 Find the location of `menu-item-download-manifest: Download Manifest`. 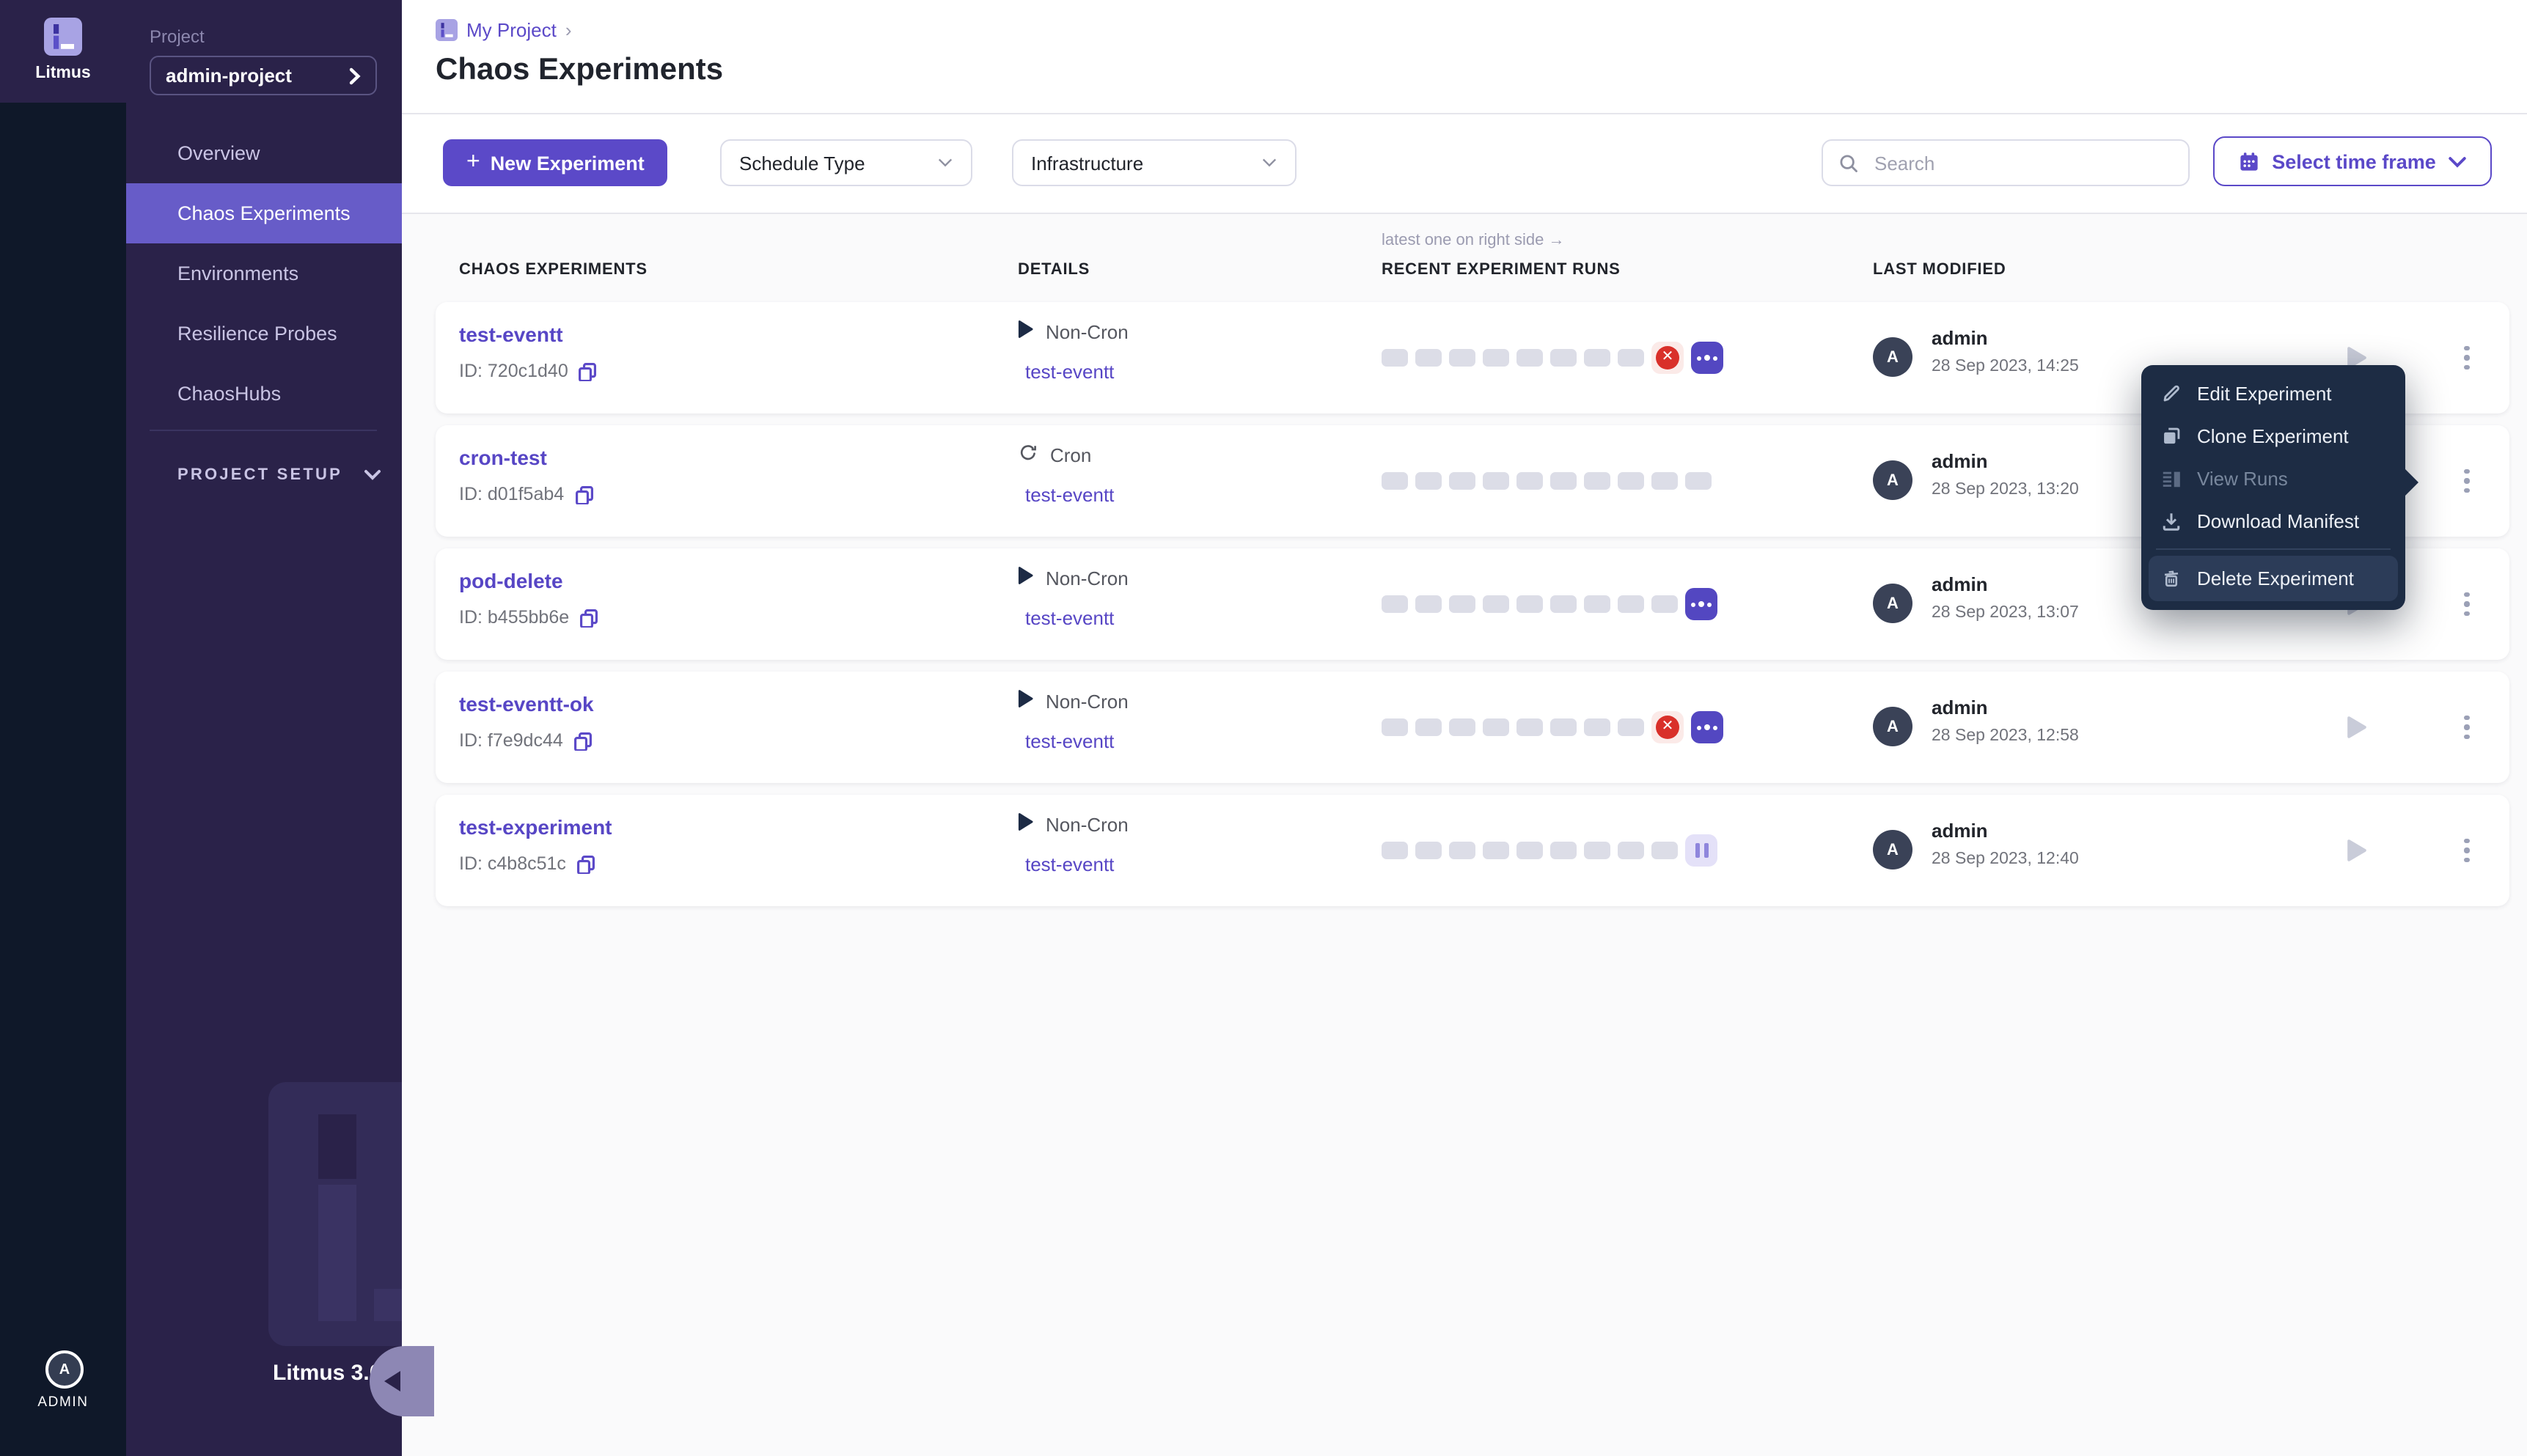

menu-item-download-manifest: Download Manifest is located at coordinates (2273, 521).